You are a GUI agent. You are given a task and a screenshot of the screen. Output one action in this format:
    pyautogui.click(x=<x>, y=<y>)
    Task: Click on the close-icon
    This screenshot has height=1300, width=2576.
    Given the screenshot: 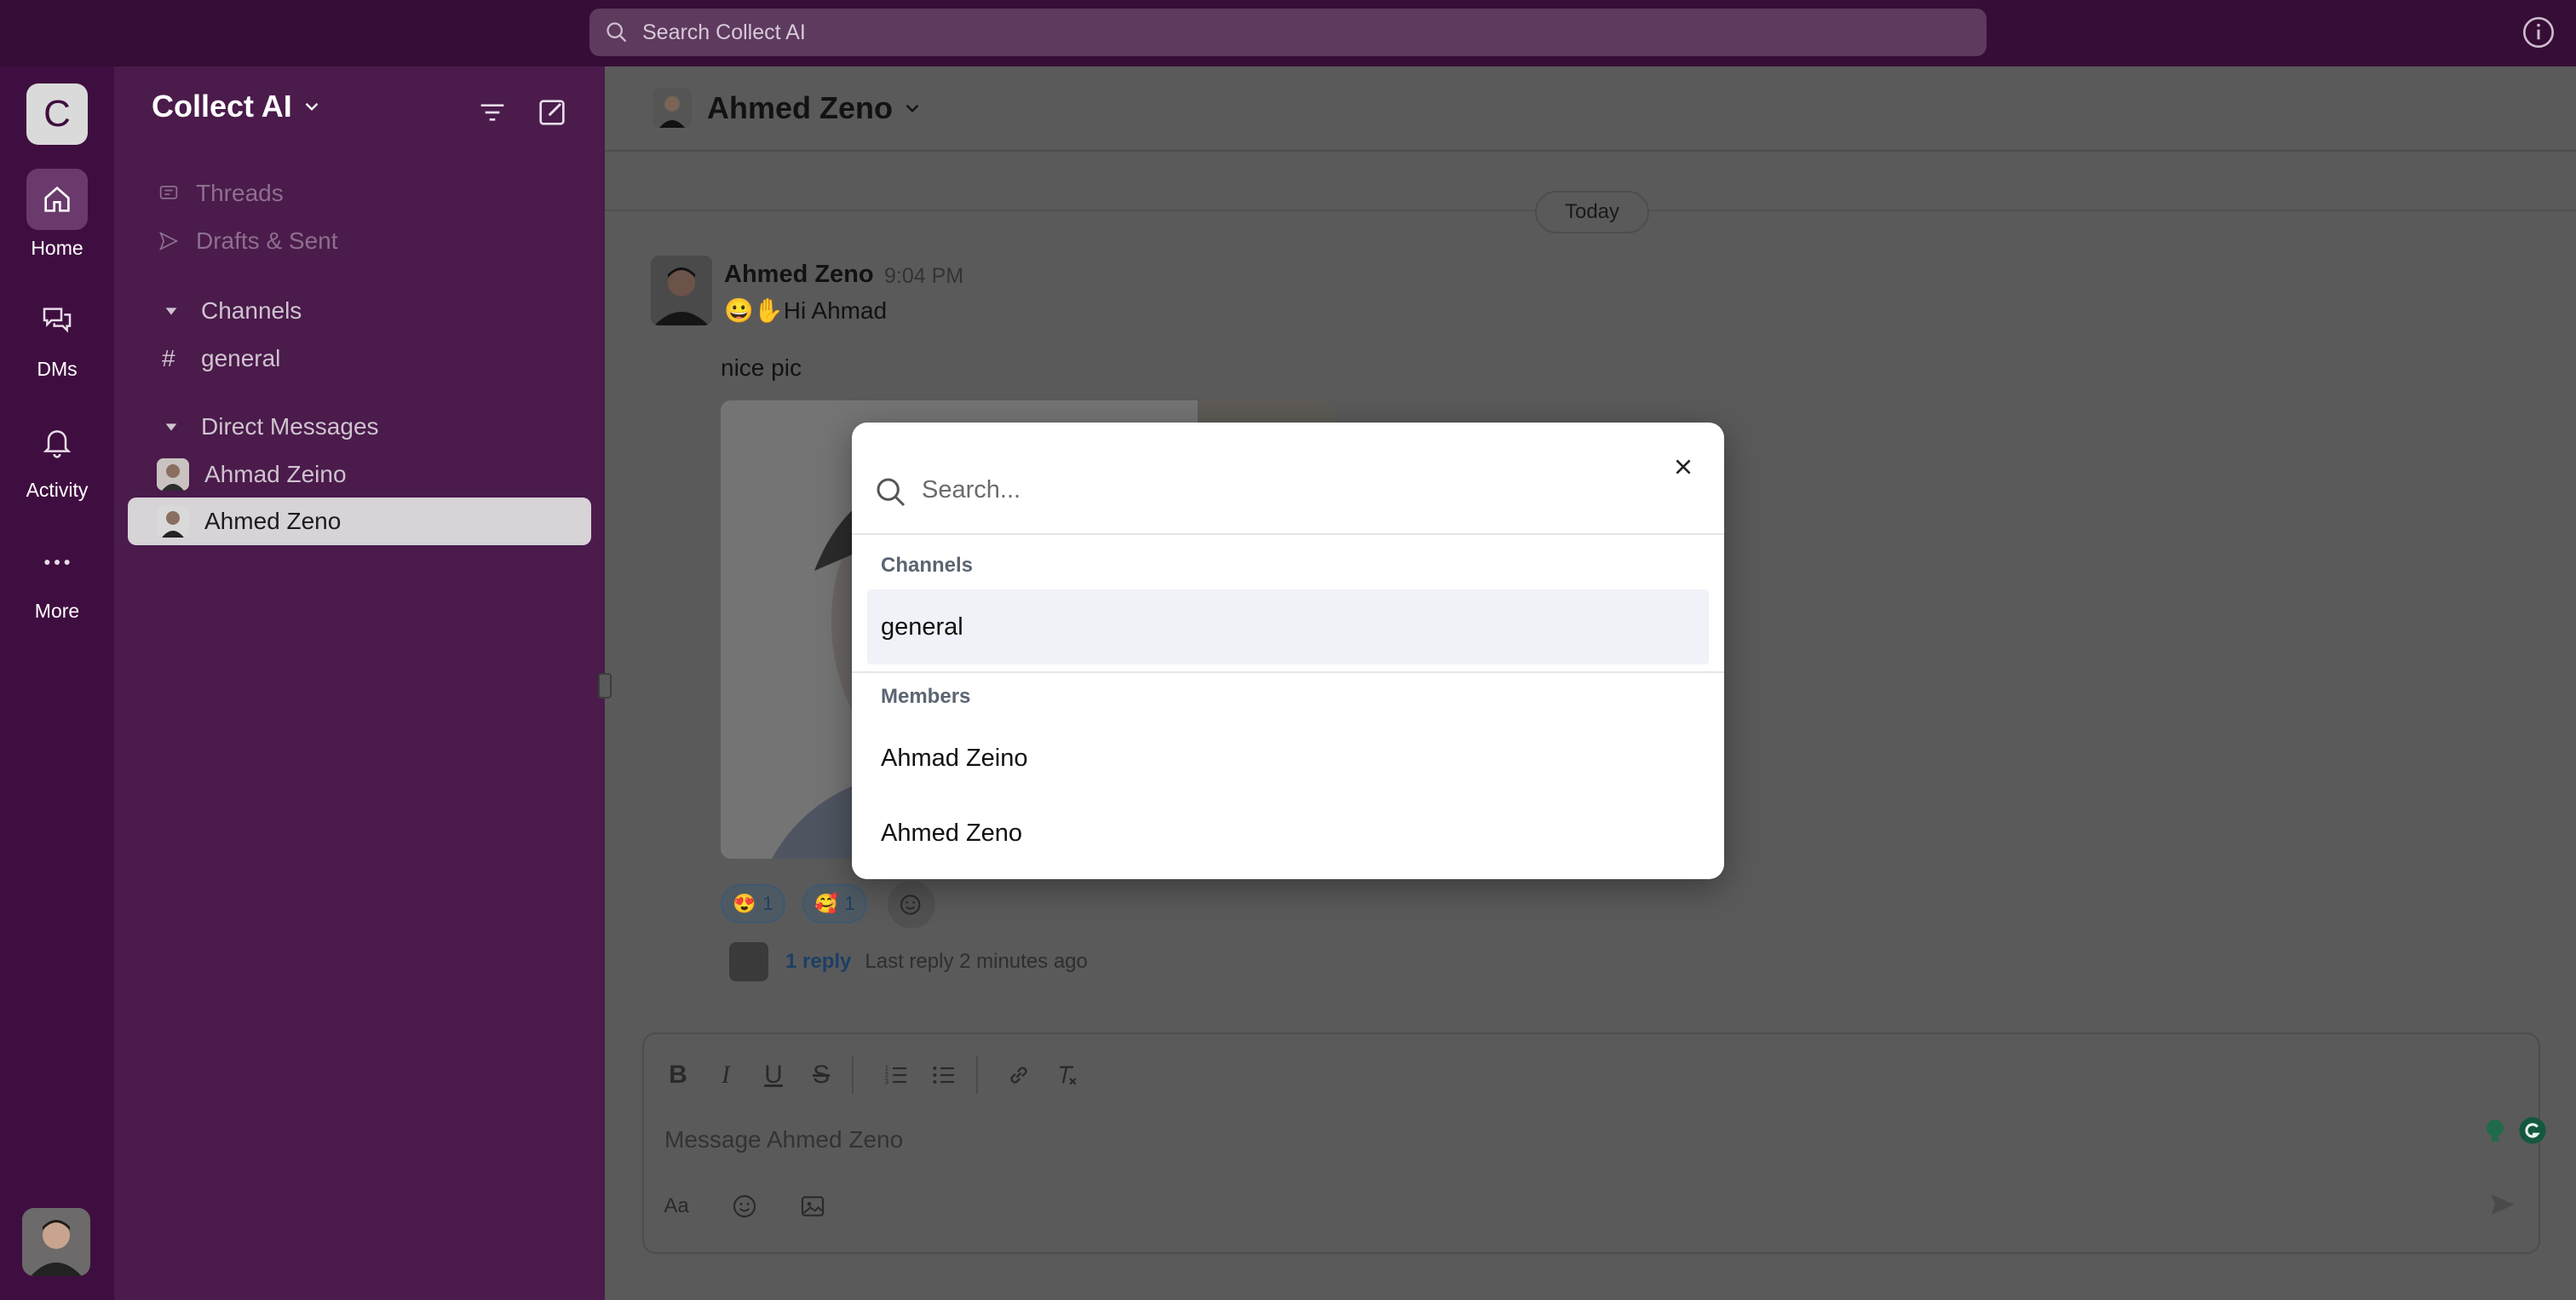 What is the action you would take?
    pyautogui.click(x=1683, y=467)
    